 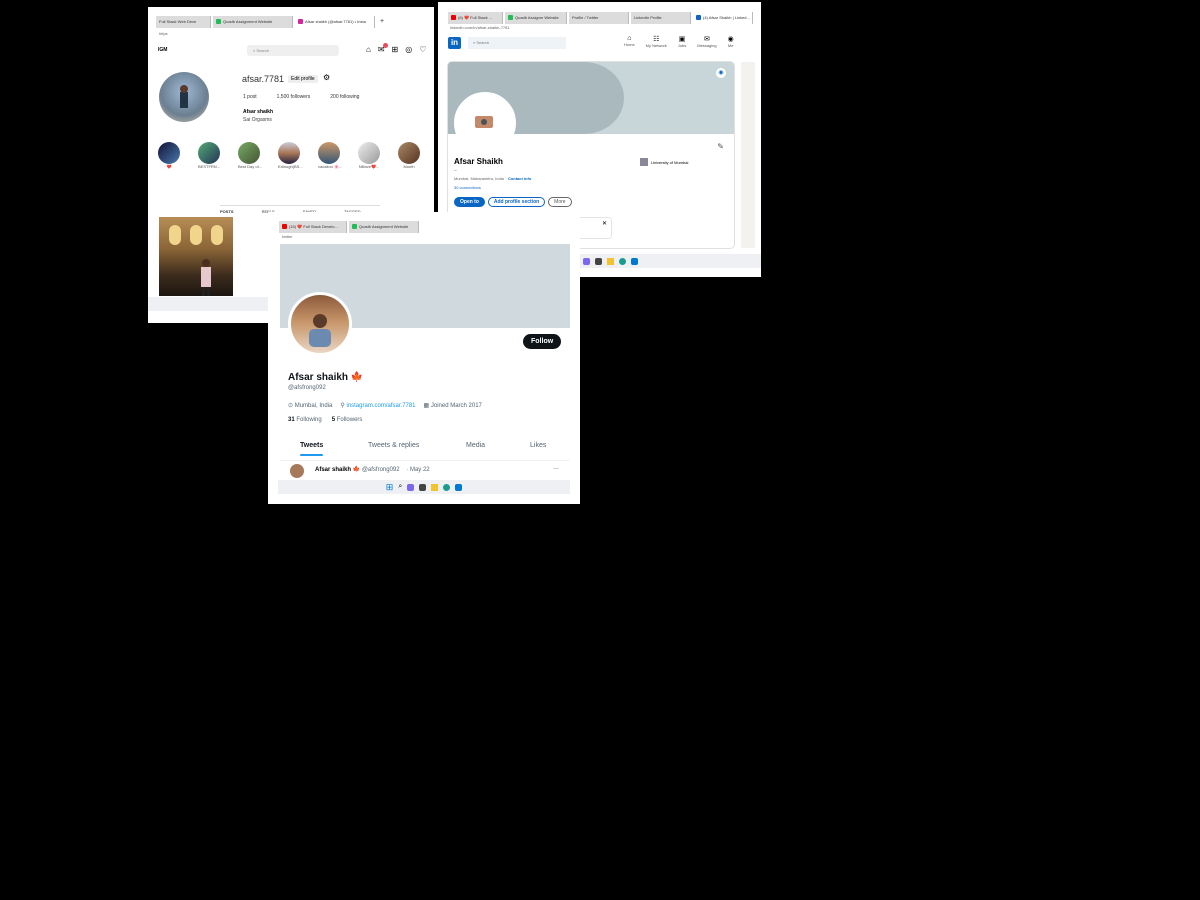 I want to click on browser-tab-active: Afsar shaikh (@afsar.7781) • Insta, so click(x=335, y=22).